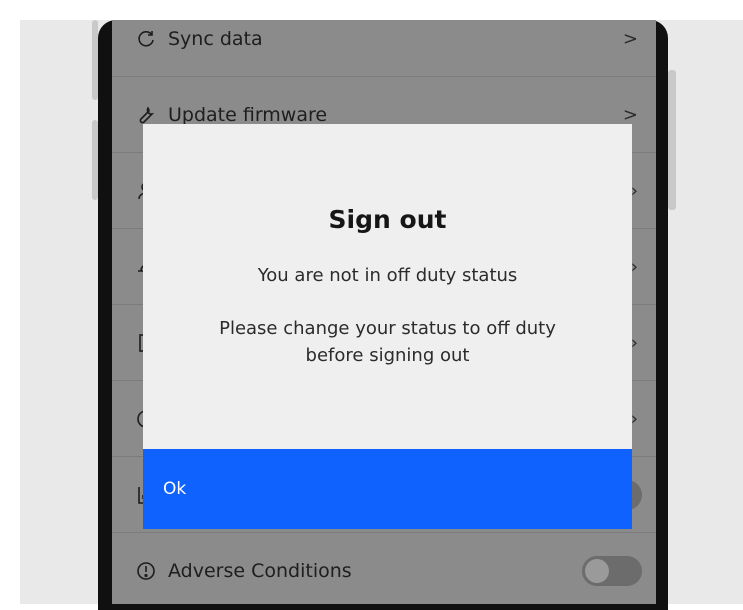 The image size is (743, 610). Describe the element at coordinates (260, 570) in the screenshot. I see `menu-item-label: Adverse Conditions` at that location.